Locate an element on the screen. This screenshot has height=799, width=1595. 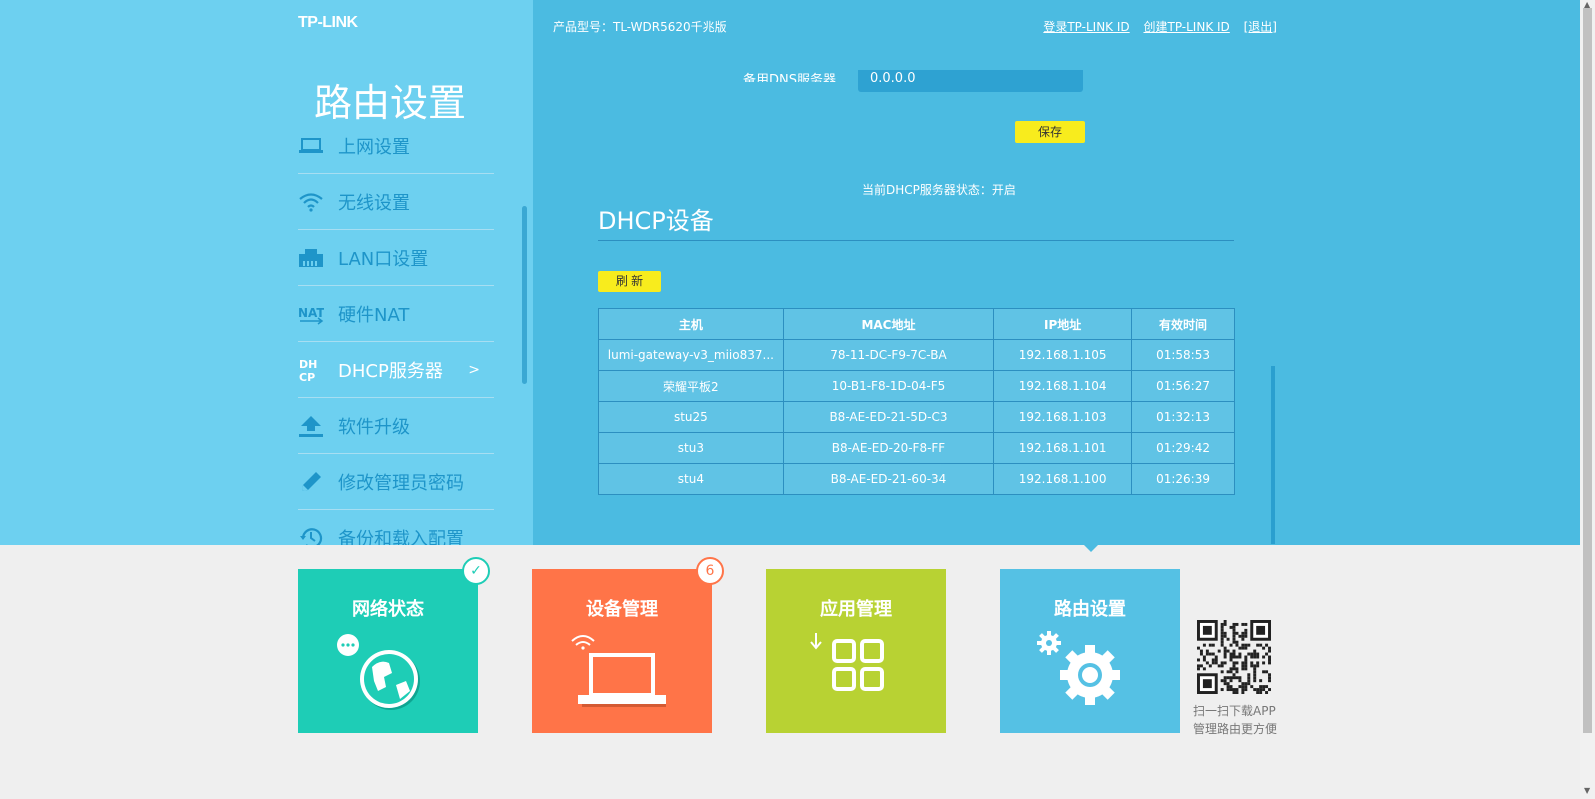
save-button: 保存 is located at coordinates (1050, 132).